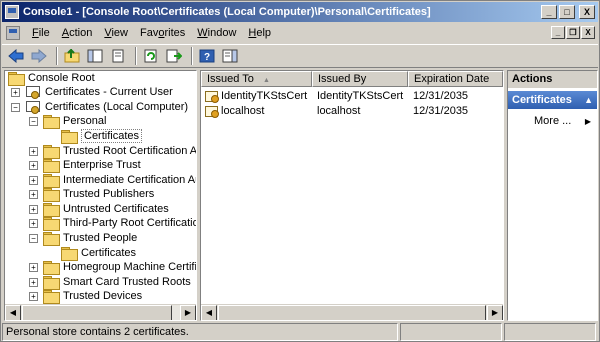  I want to click on minimize-button: _, so click(549, 12).